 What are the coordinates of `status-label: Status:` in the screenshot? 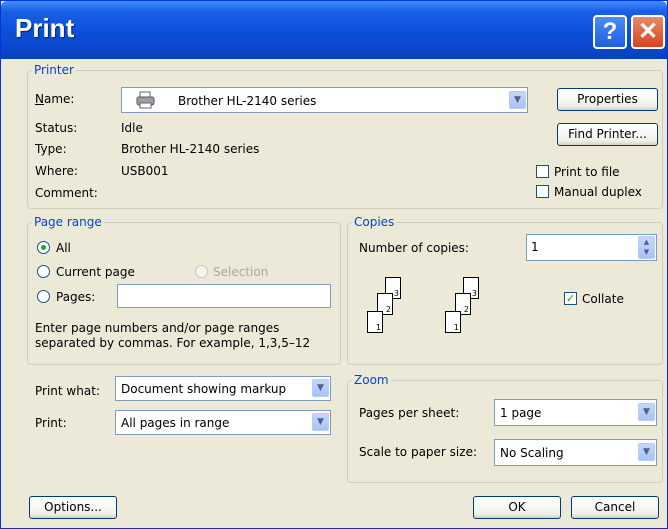 It's located at (56, 128).